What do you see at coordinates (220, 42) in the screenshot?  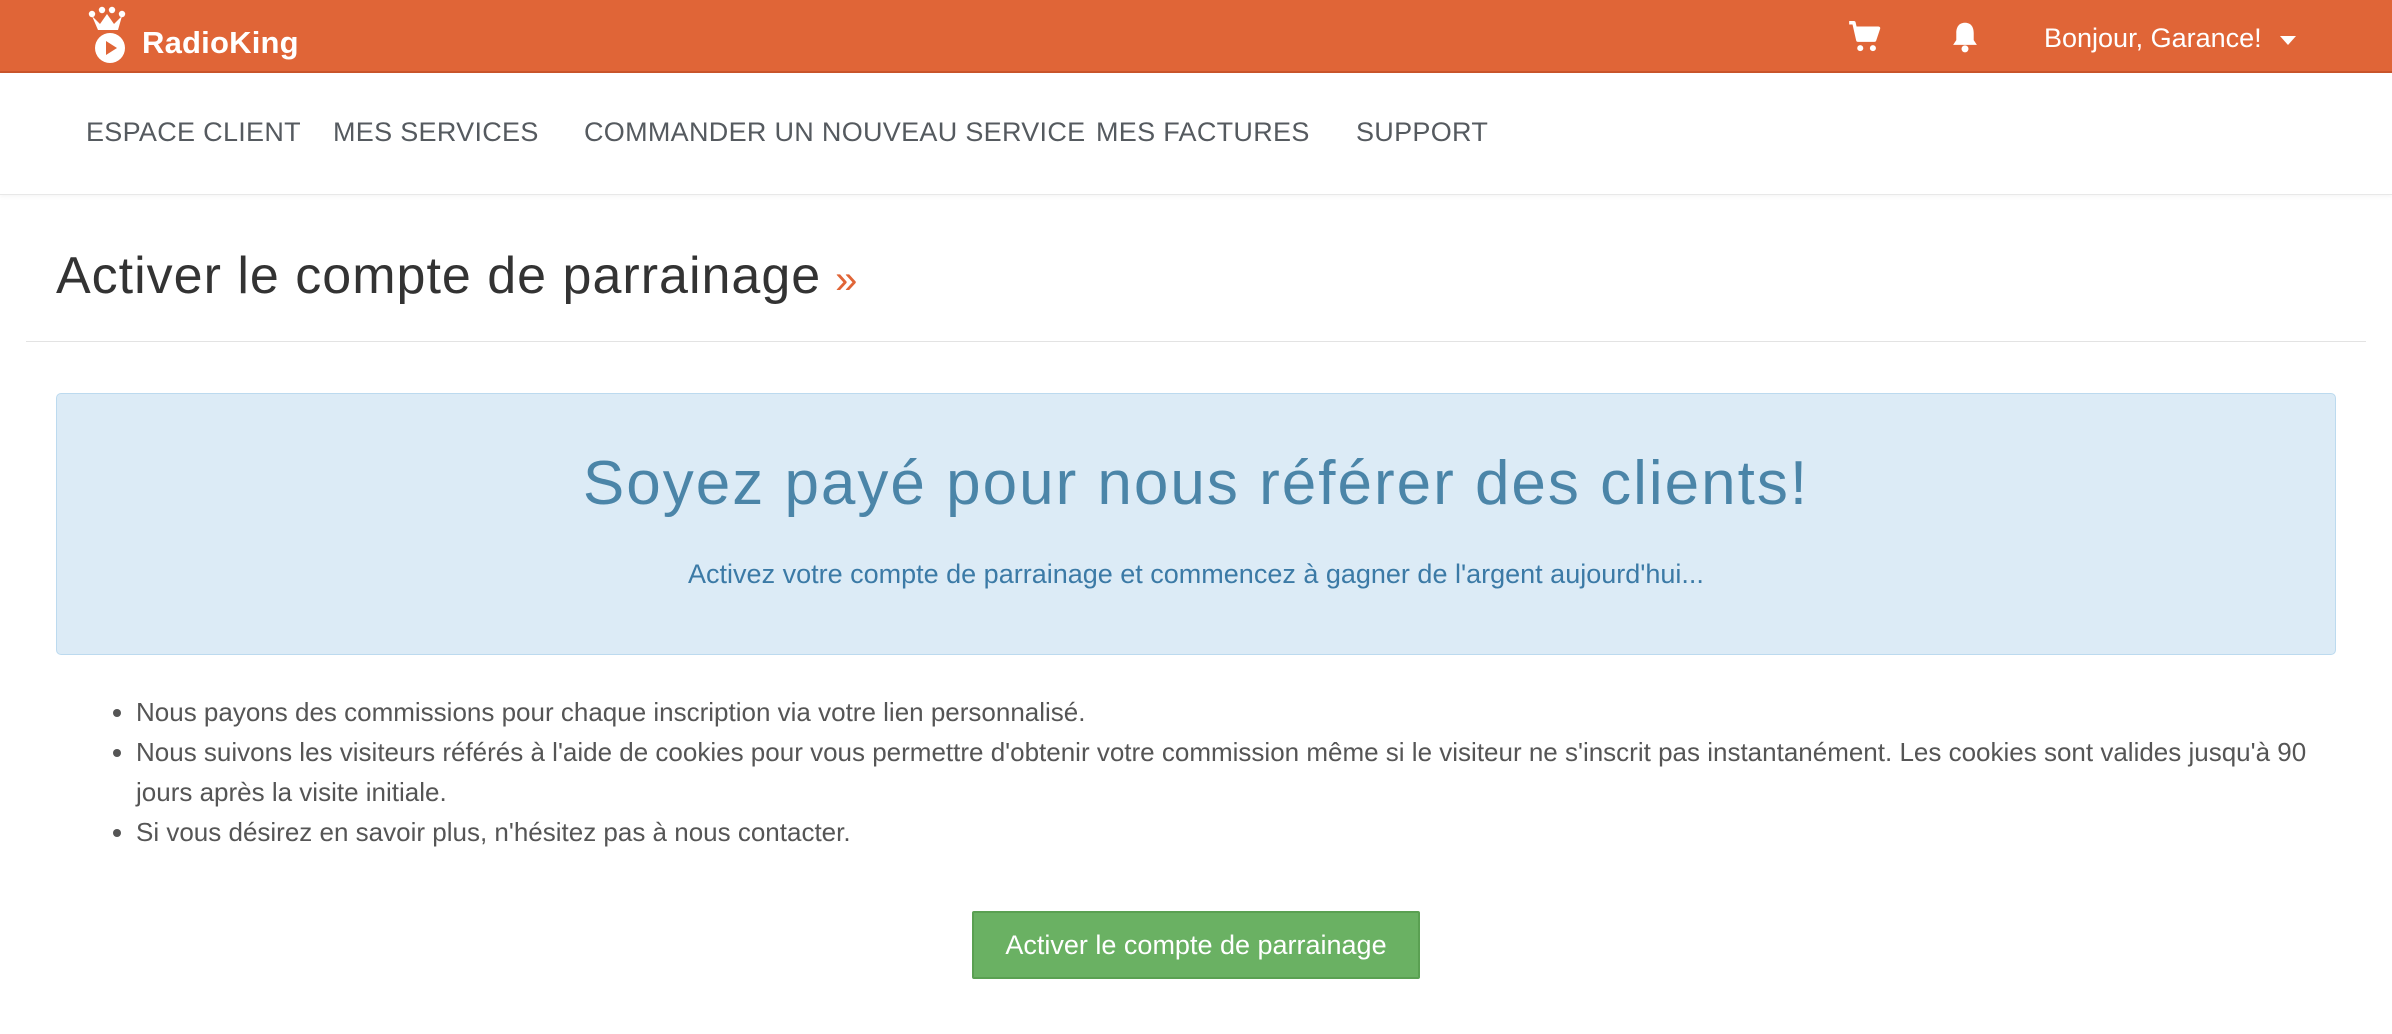 I see `brand-name: RadioKing` at bounding box center [220, 42].